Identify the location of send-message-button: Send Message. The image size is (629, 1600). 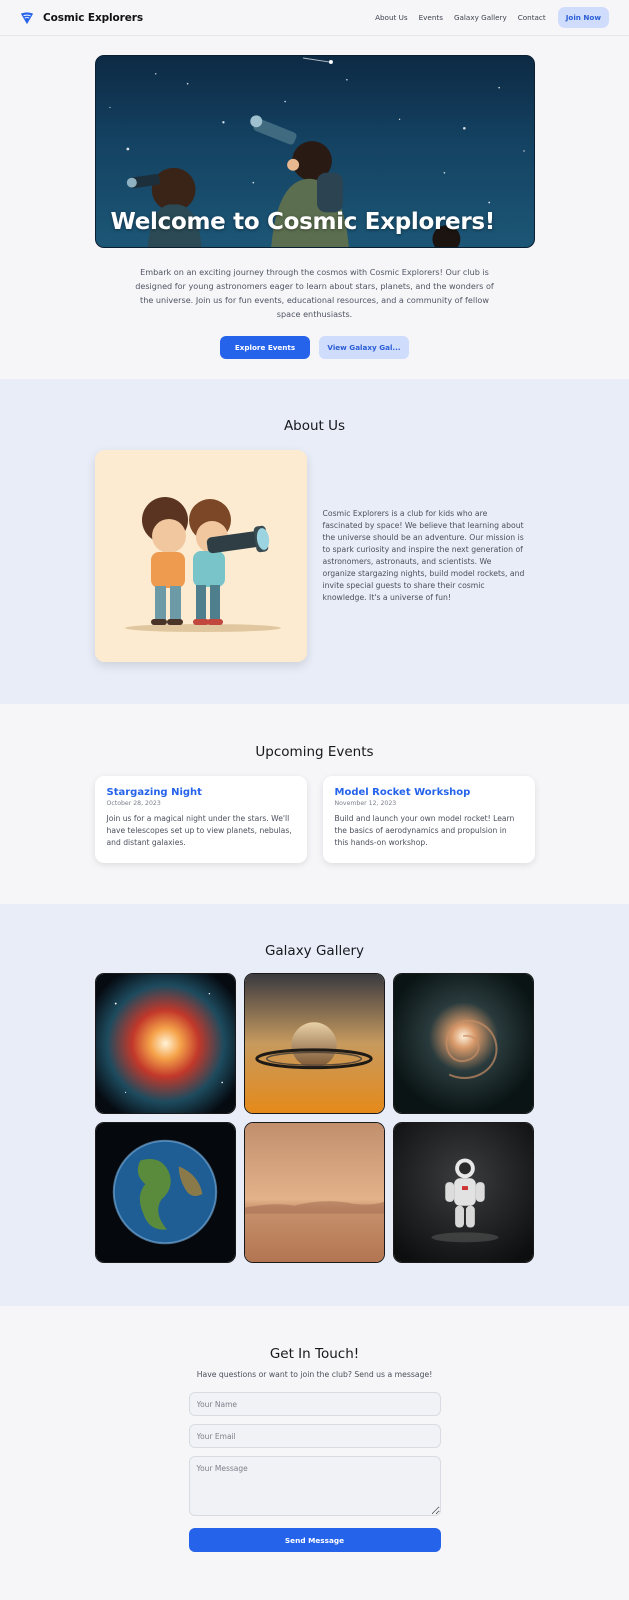
(314, 1540).